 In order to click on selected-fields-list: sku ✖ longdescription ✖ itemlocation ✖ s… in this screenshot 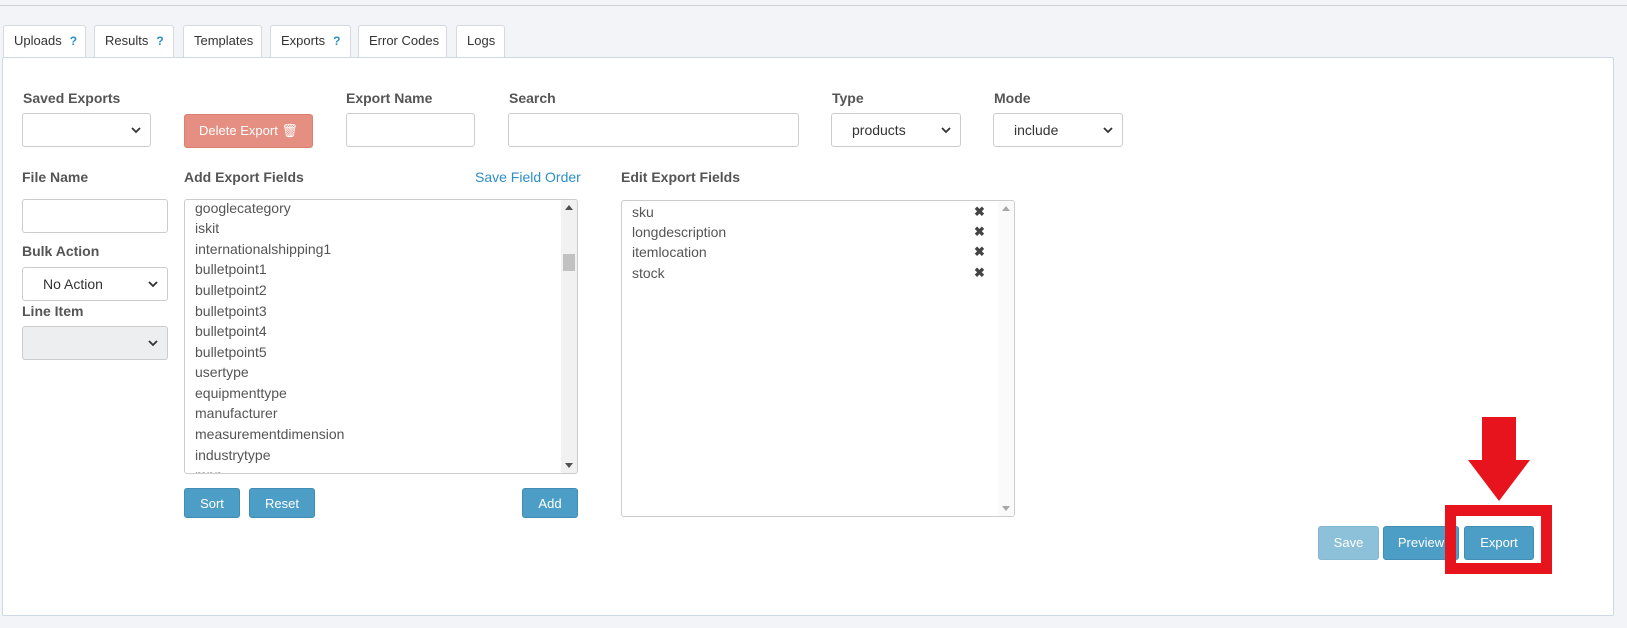, I will do `click(818, 358)`.